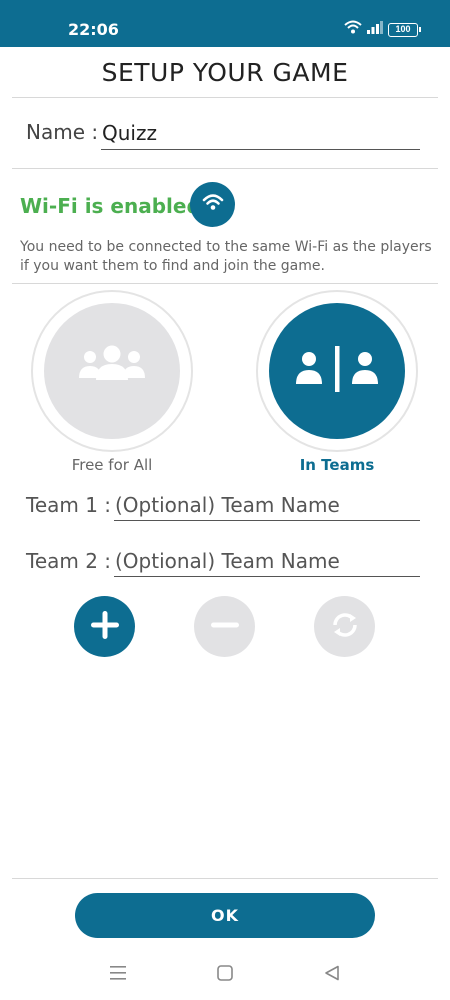  Describe the element at coordinates (93, 29) in the screenshot. I see `status-time: 22:06` at that location.